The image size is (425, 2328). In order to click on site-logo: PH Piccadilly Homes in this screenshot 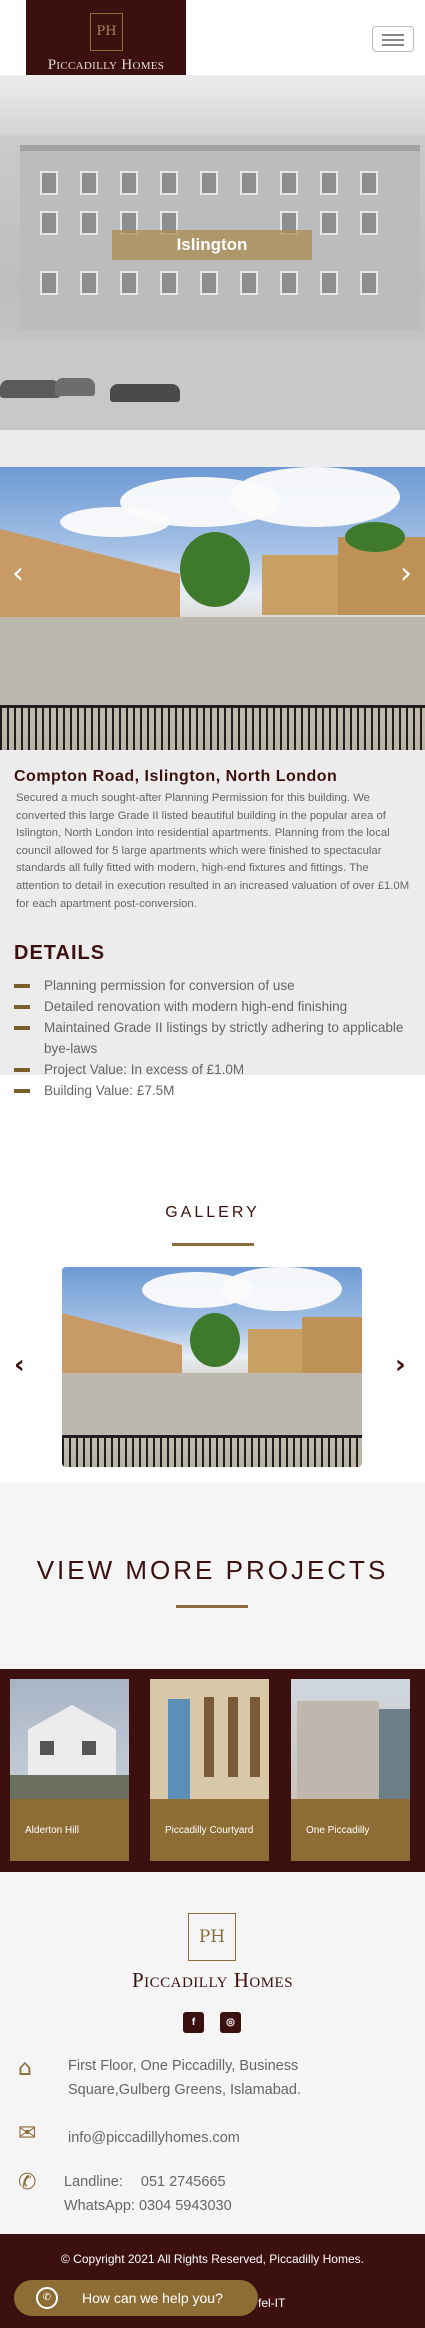, I will do `click(106, 38)`.